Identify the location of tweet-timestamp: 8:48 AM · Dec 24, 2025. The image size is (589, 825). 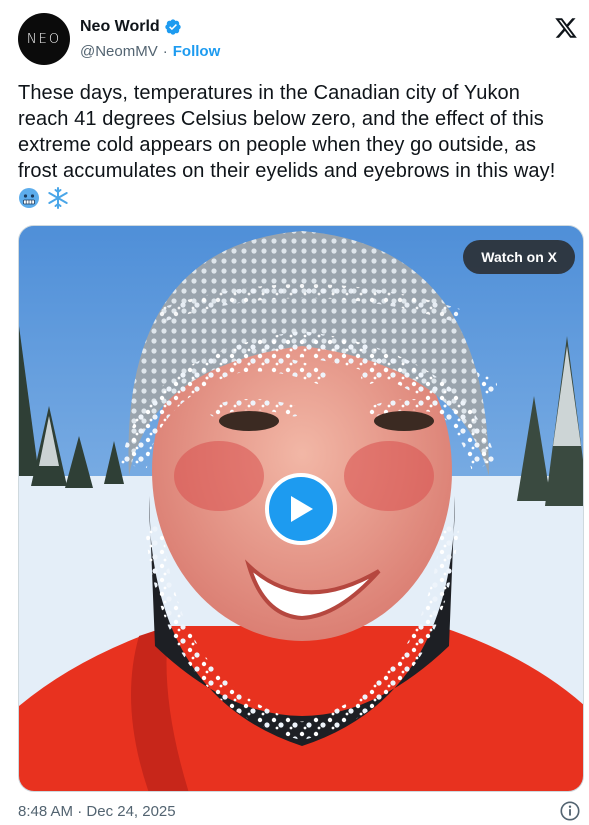
(97, 811).